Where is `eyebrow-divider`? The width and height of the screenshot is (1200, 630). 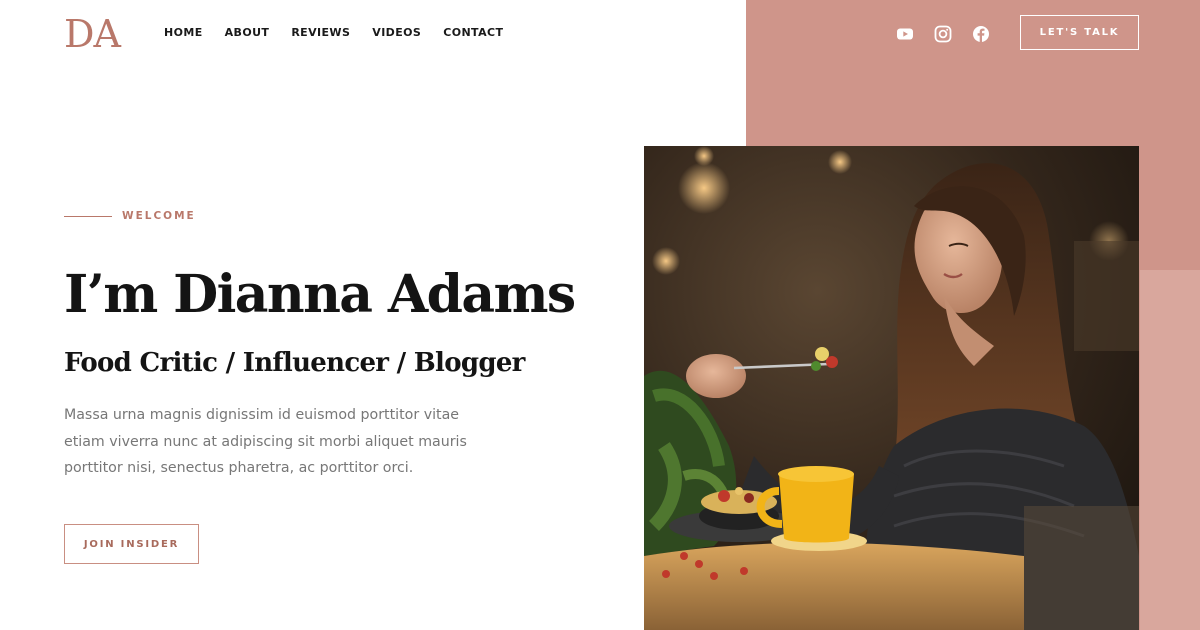
eyebrow-divider is located at coordinates (88, 216).